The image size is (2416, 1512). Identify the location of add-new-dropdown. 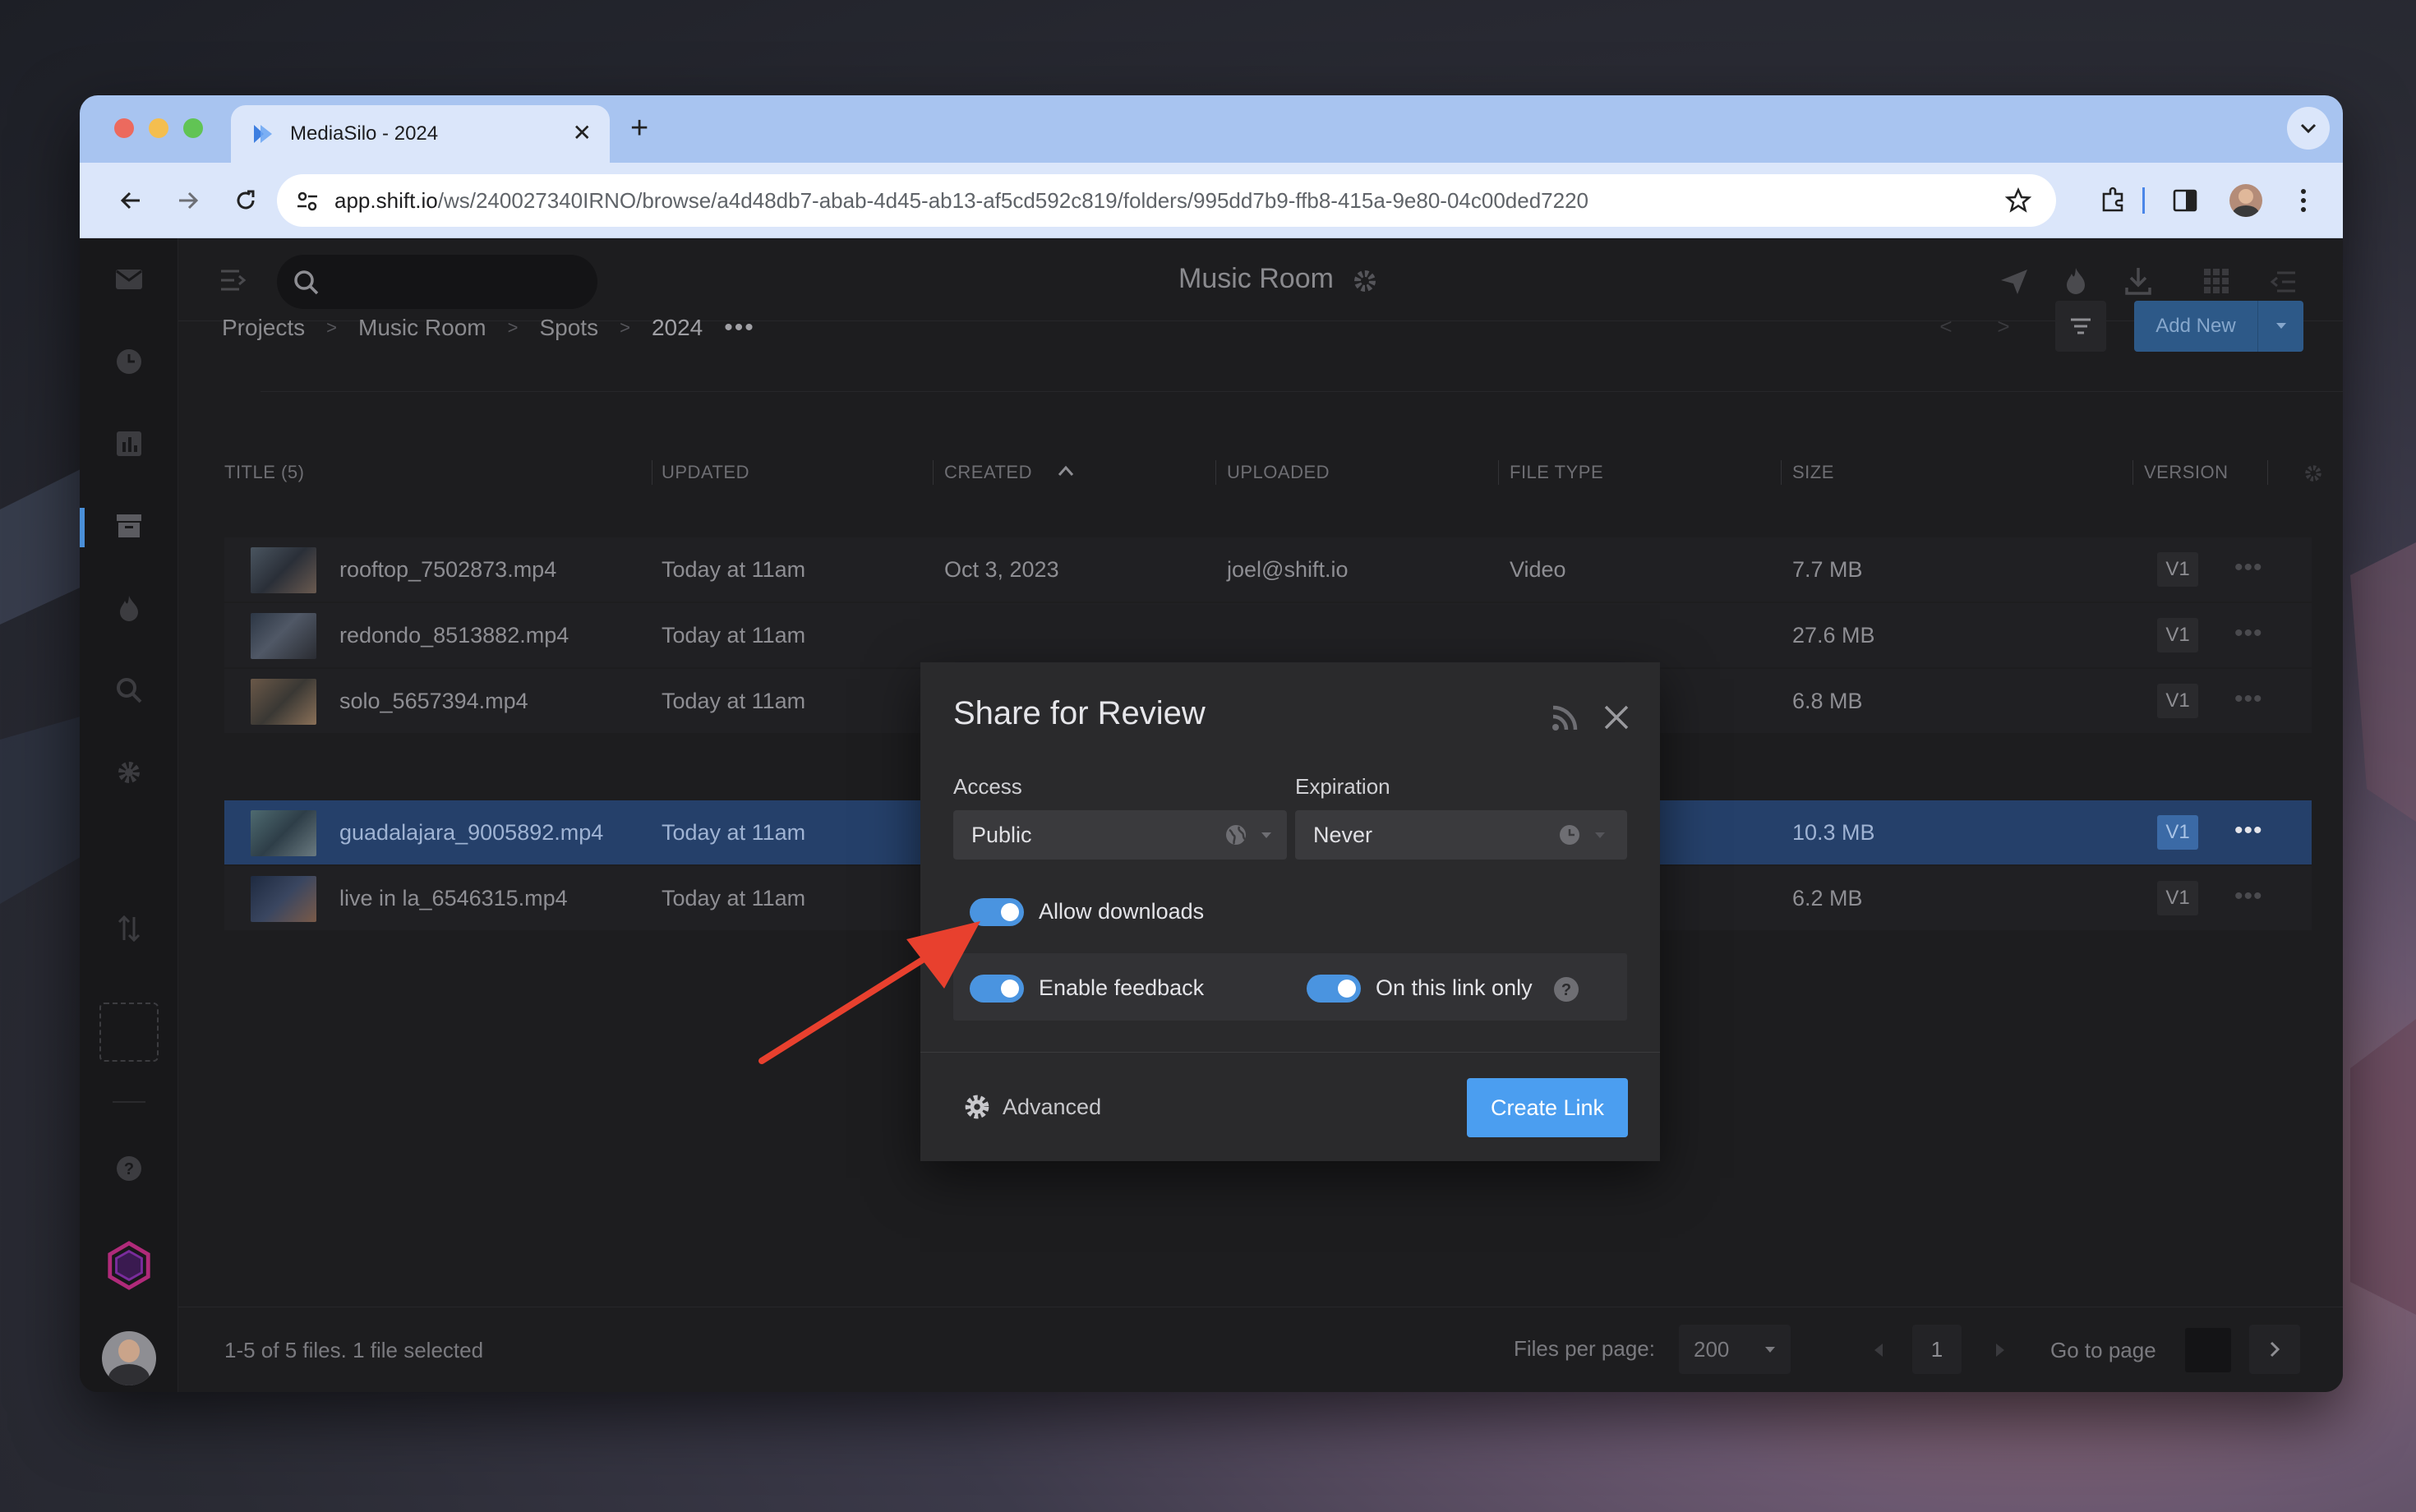
(2280, 326).